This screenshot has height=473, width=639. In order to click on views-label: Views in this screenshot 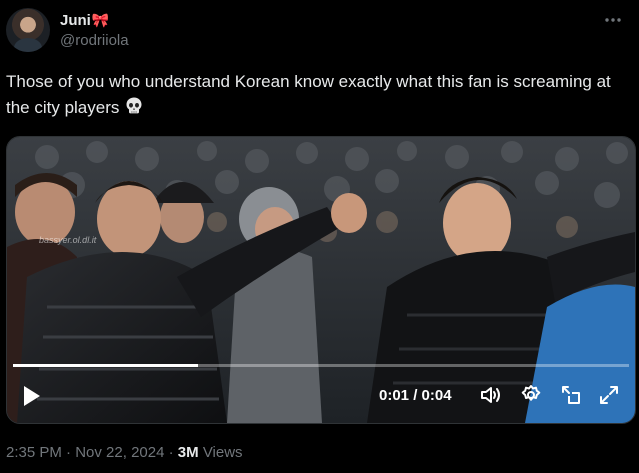, I will do `click(222, 452)`.